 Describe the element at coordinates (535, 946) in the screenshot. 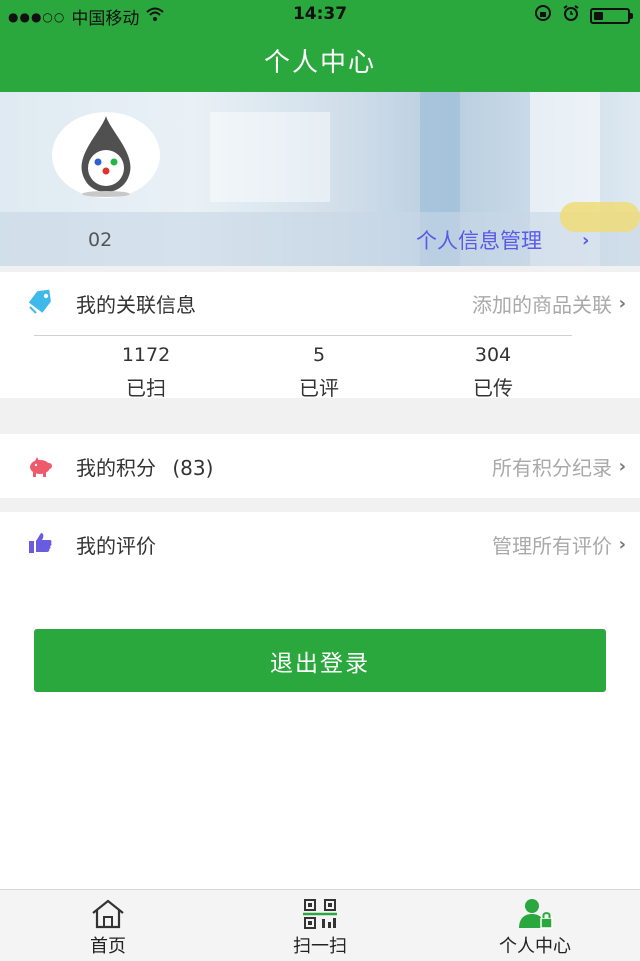

I see `tab-profile-label: 个人中心` at that location.